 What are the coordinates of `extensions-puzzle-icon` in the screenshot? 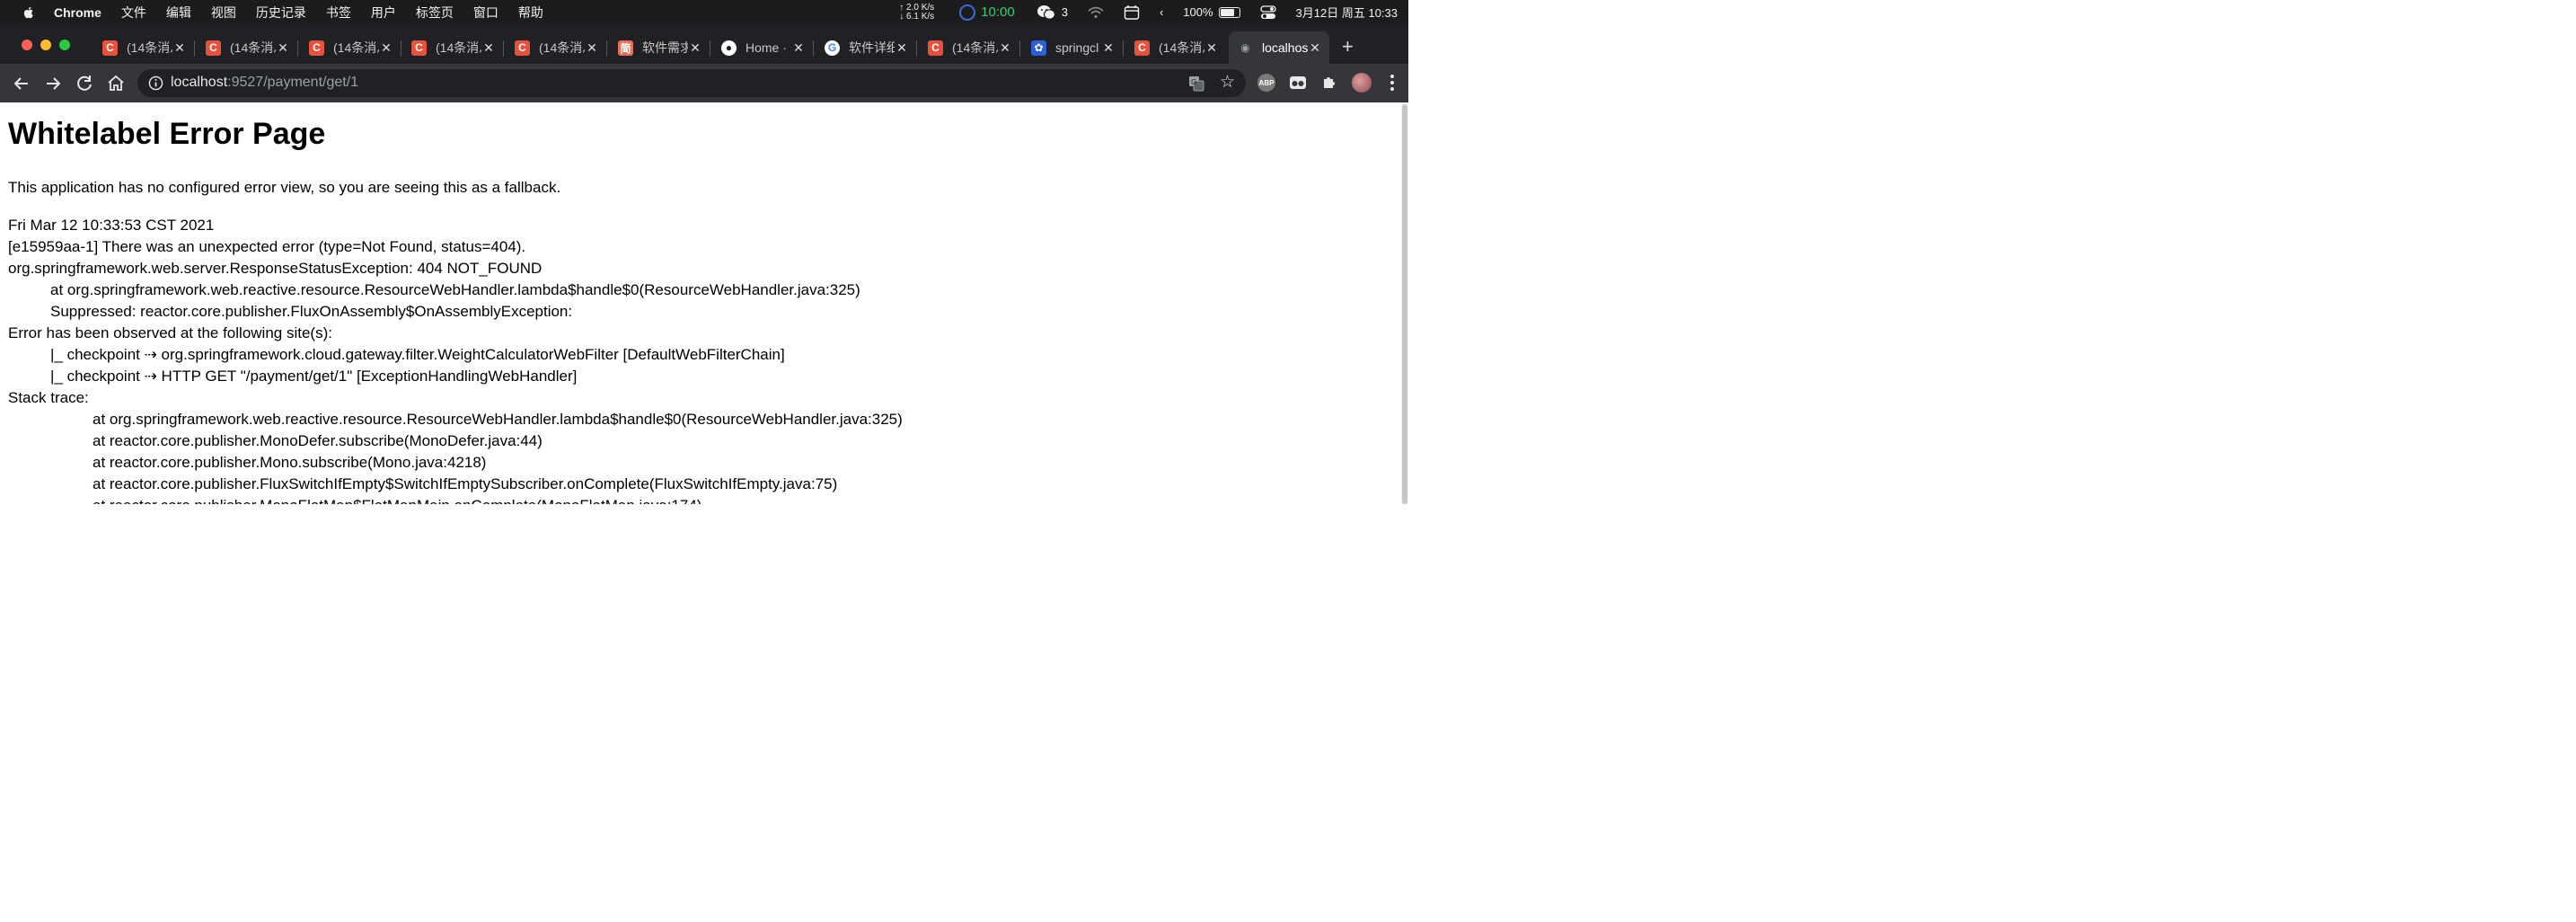 It's located at (1329, 83).